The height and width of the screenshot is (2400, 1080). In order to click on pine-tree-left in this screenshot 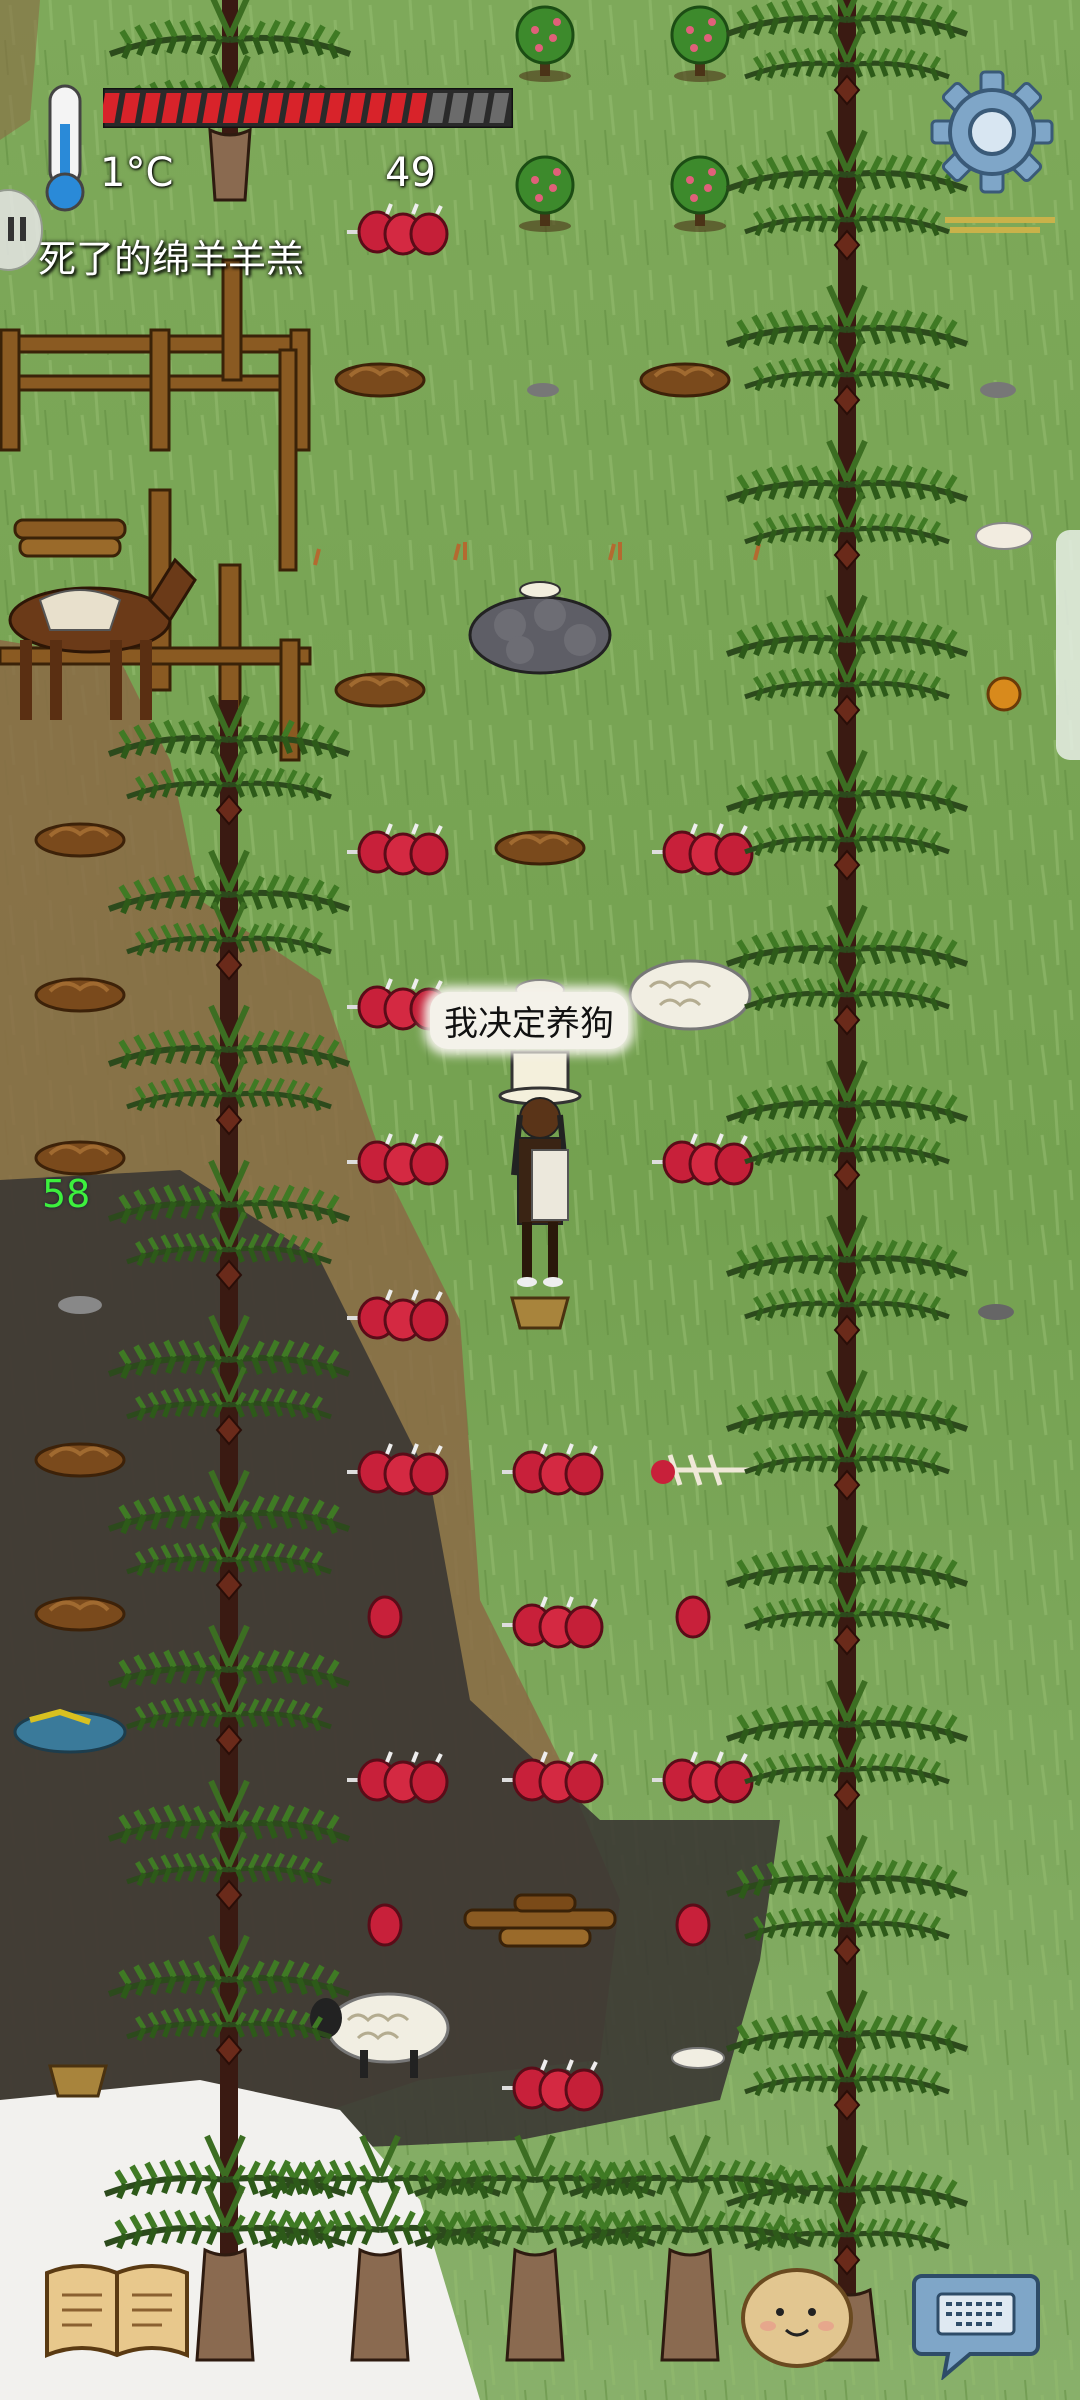, I will do `click(229, 1525)`.